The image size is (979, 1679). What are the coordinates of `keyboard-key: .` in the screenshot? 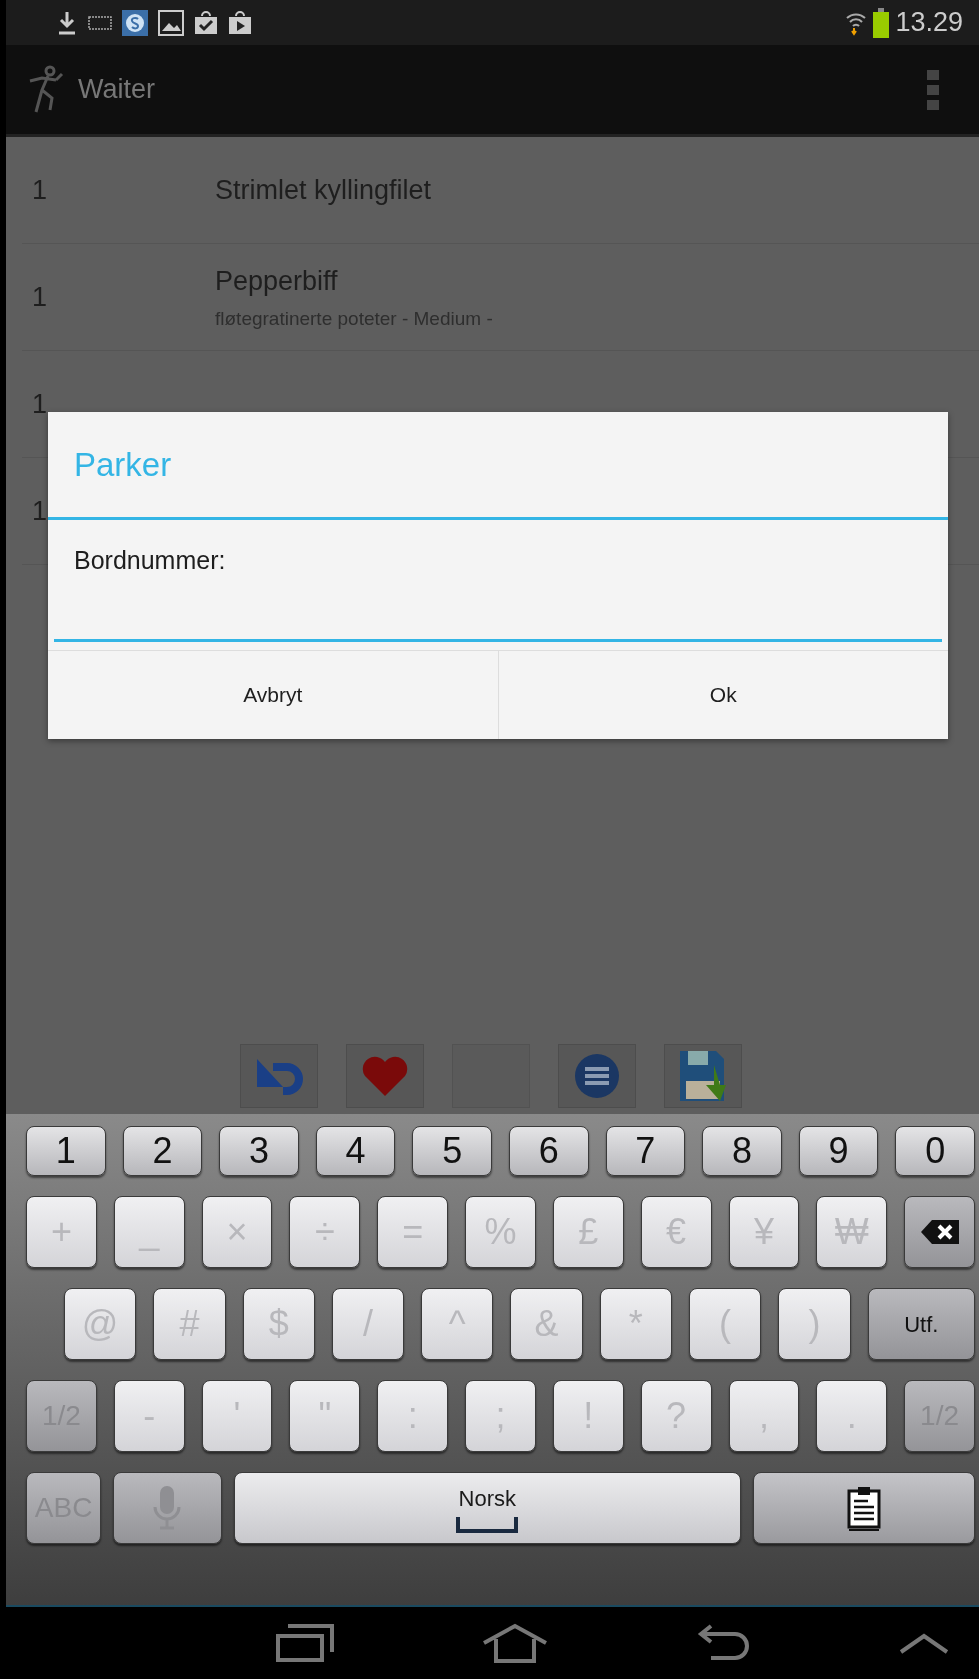 It's located at (852, 1416).